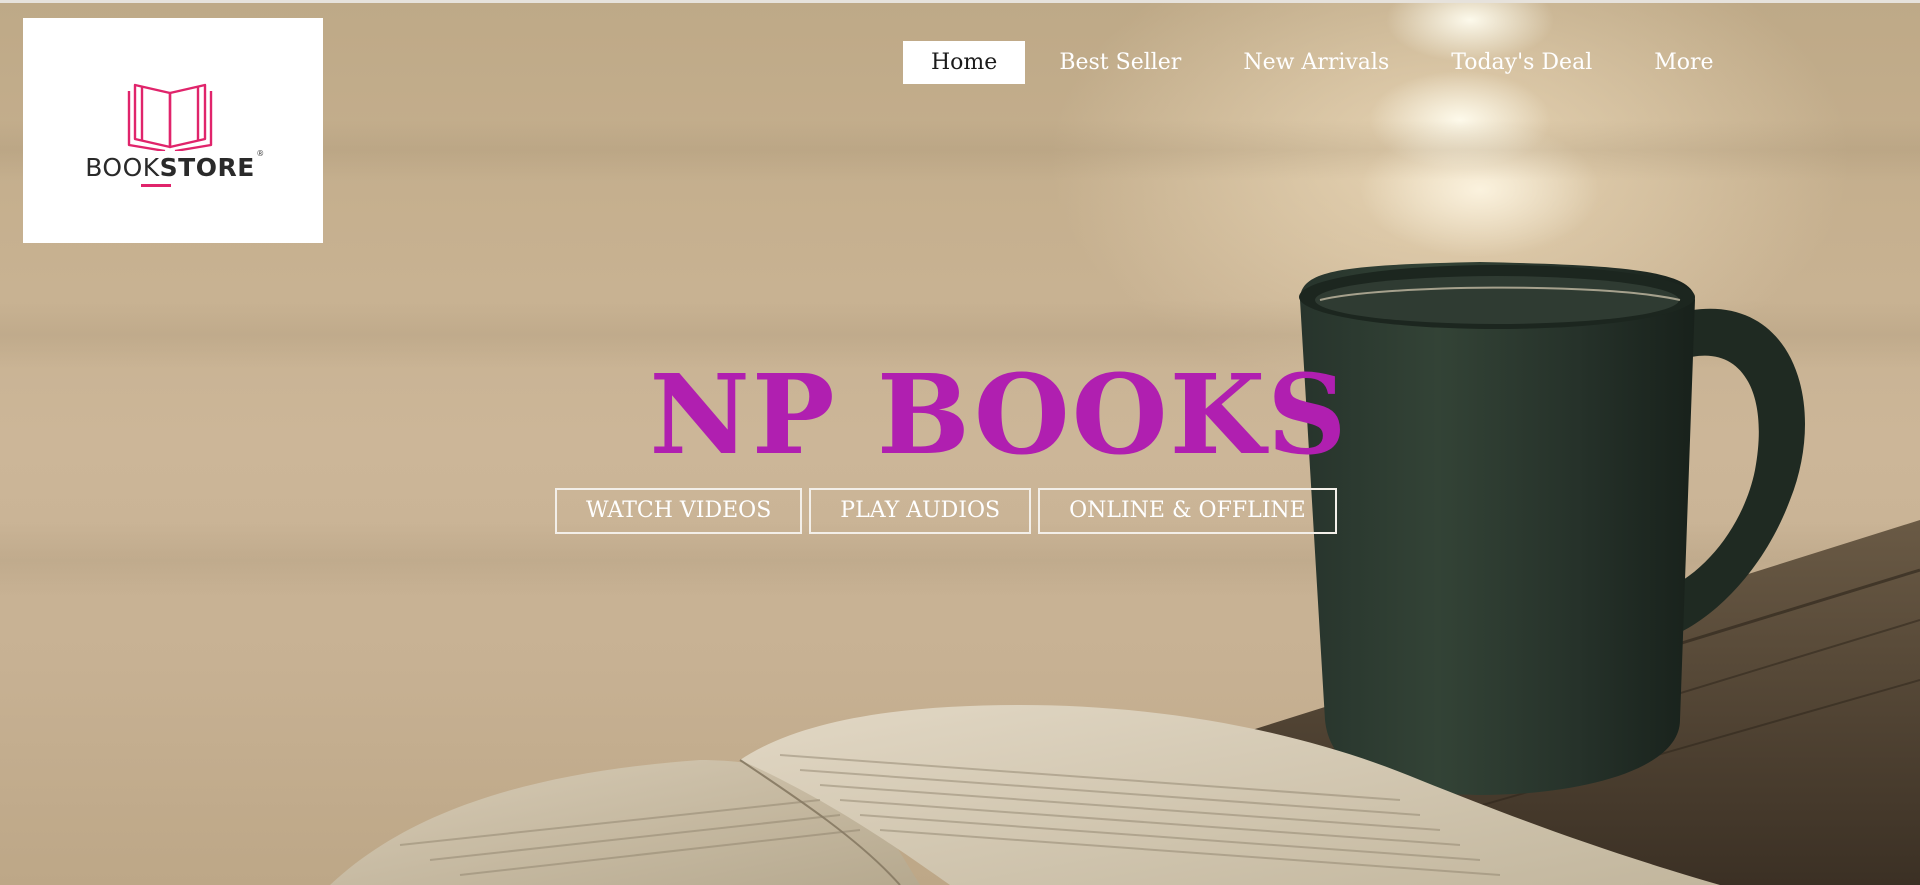 This screenshot has height=885, width=1920. I want to click on logo-underline, so click(155, 185).